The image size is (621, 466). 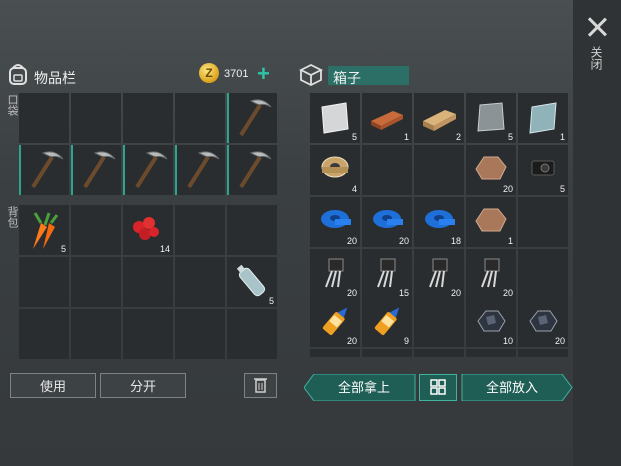 I want to click on chest-slot-glue: 20, so click(x=335, y=322).